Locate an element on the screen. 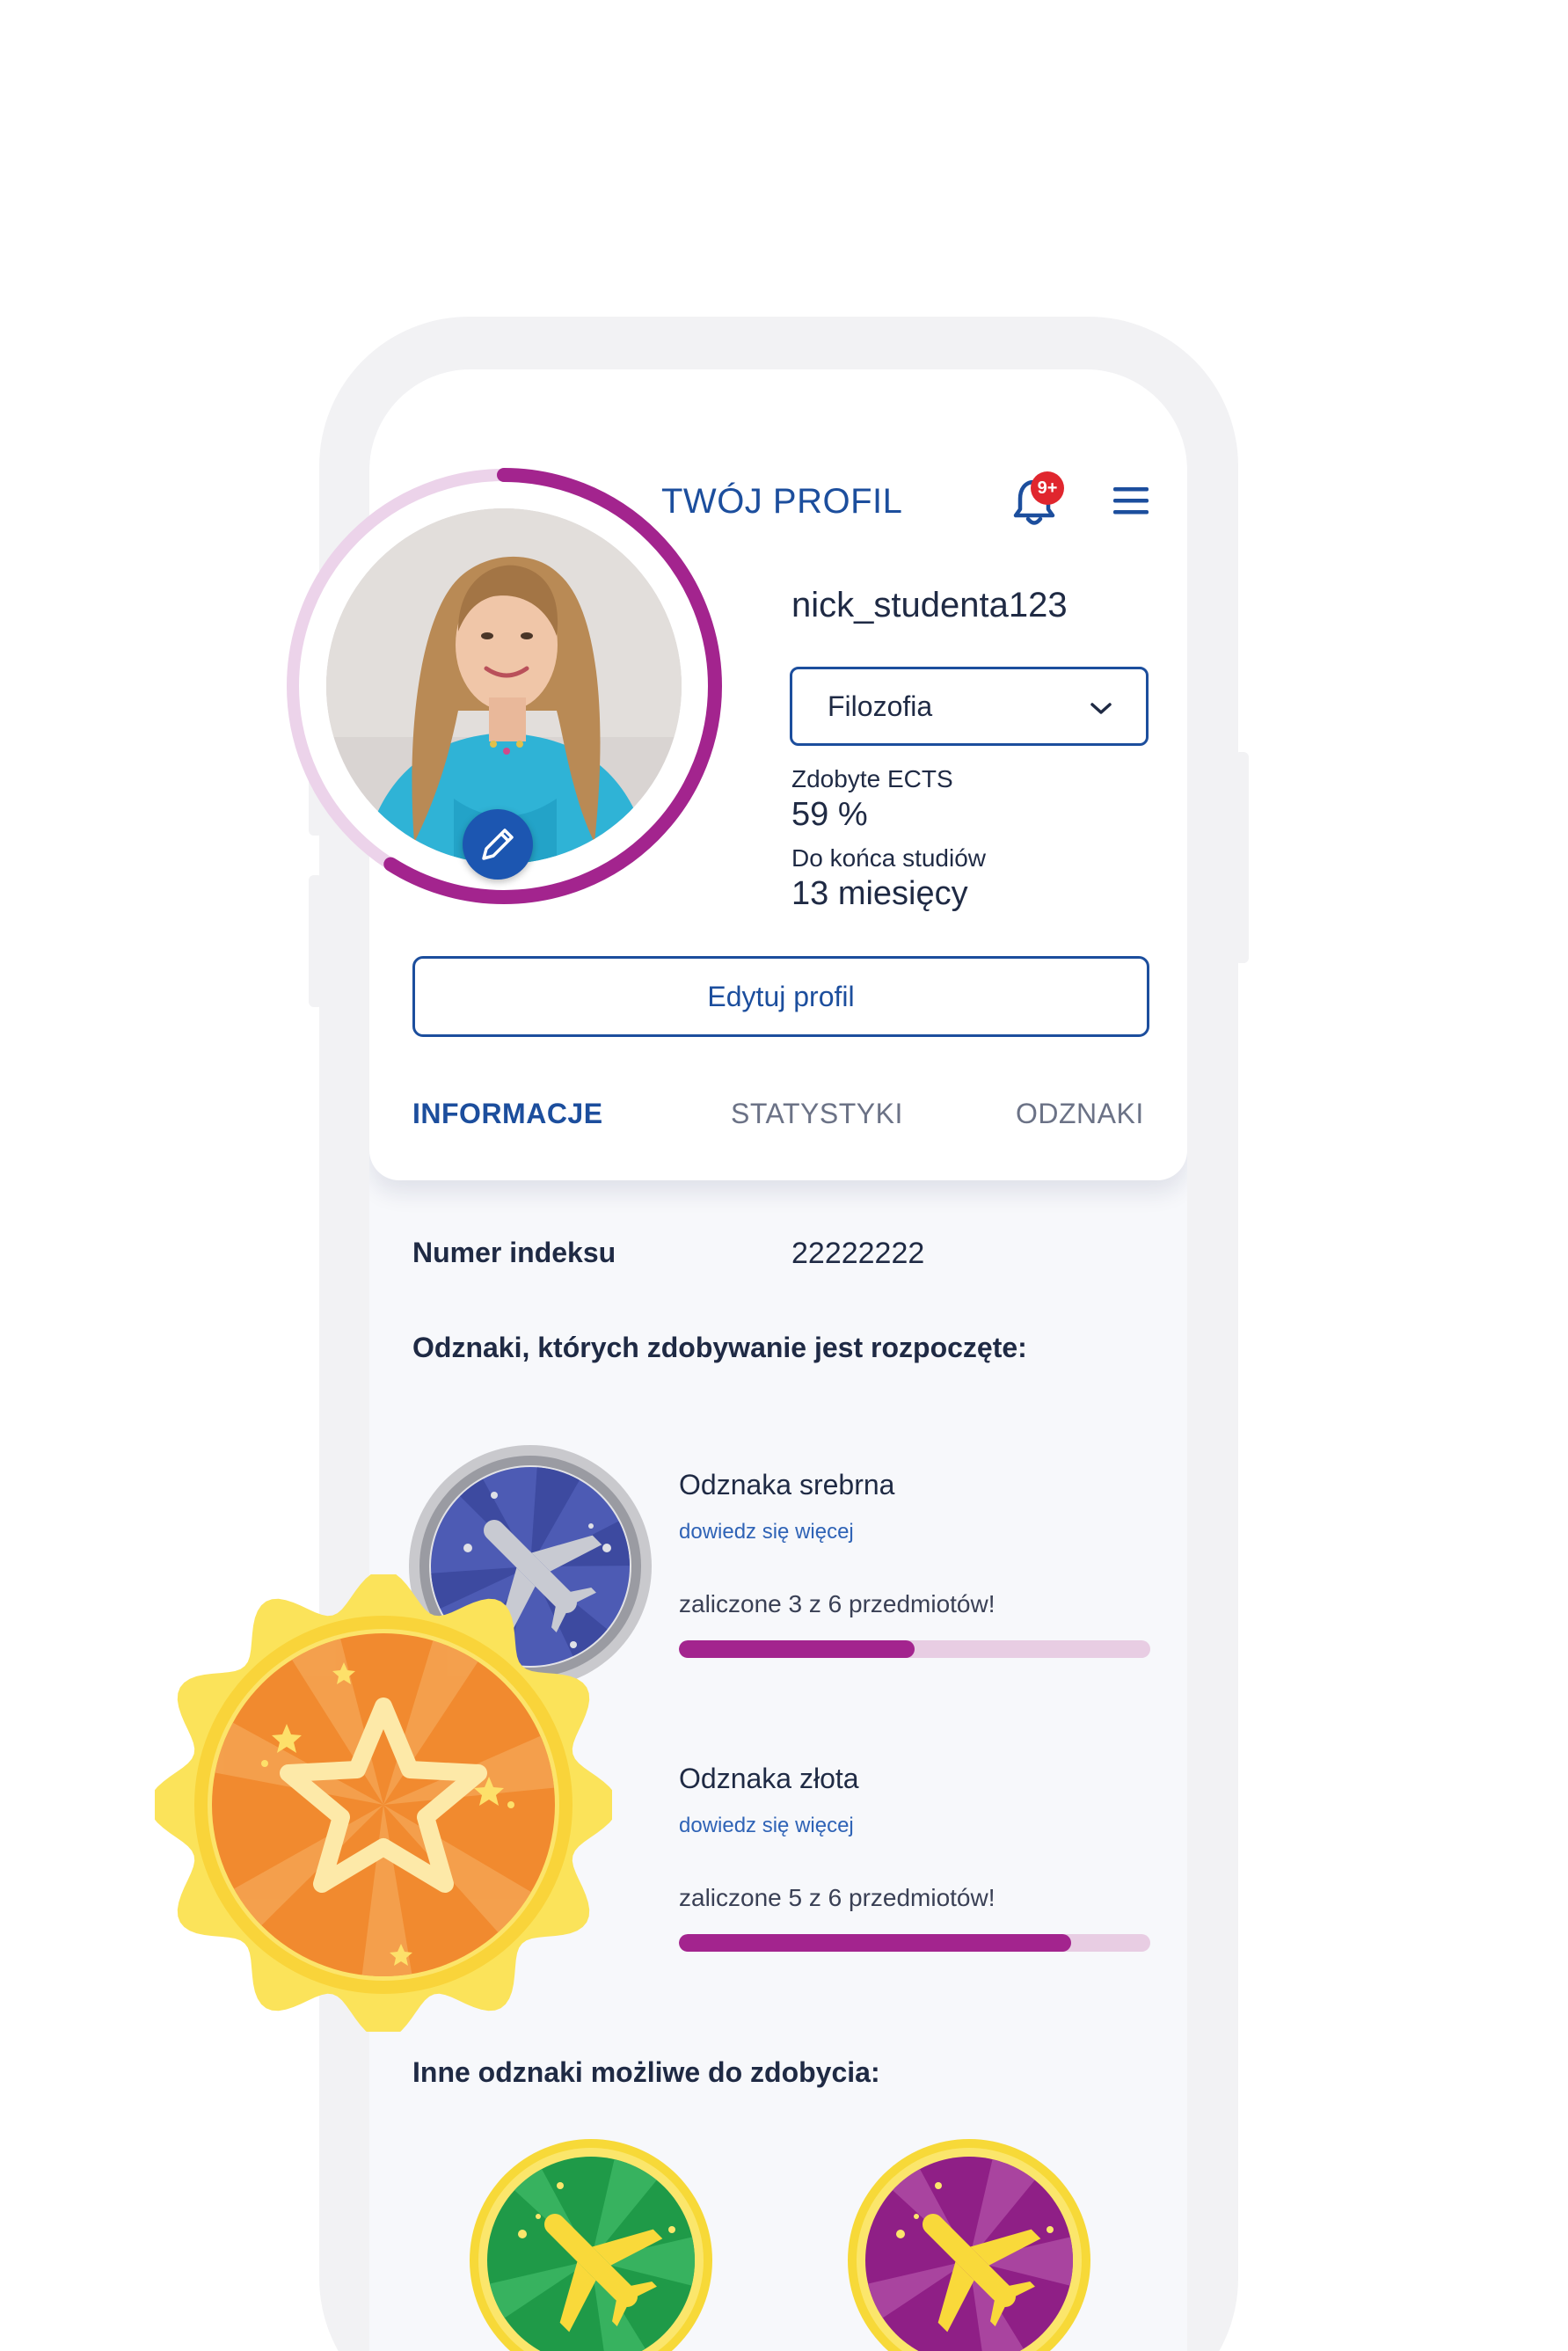 Image resolution: width=1568 pixels, height=2351 pixels. avatar is located at coordinates (504, 686).